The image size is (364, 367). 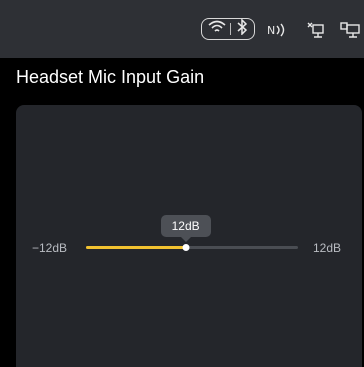 I want to click on slider-max-label: 12dB, so click(x=327, y=248).